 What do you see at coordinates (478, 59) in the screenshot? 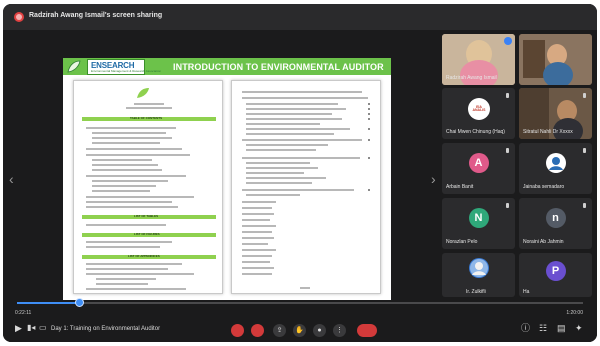
I see `participant-tile-radzirah: Radzirah Awang Ismail` at bounding box center [478, 59].